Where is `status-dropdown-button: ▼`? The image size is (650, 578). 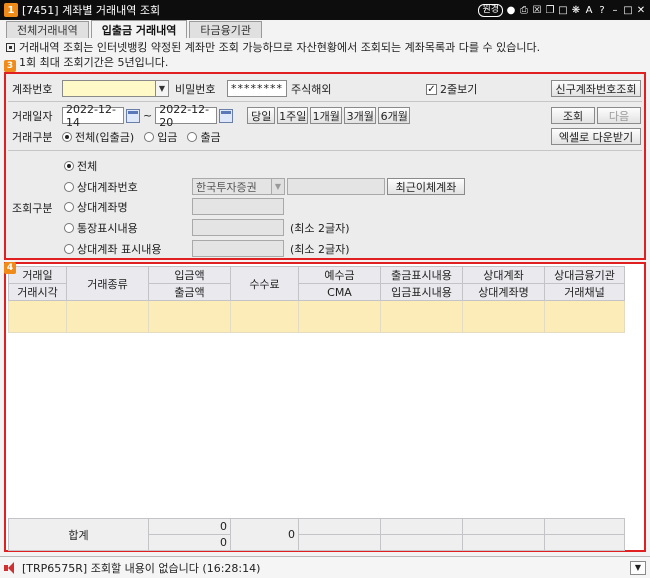
status-dropdown-button: ▼ is located at coordinates (638, 567).